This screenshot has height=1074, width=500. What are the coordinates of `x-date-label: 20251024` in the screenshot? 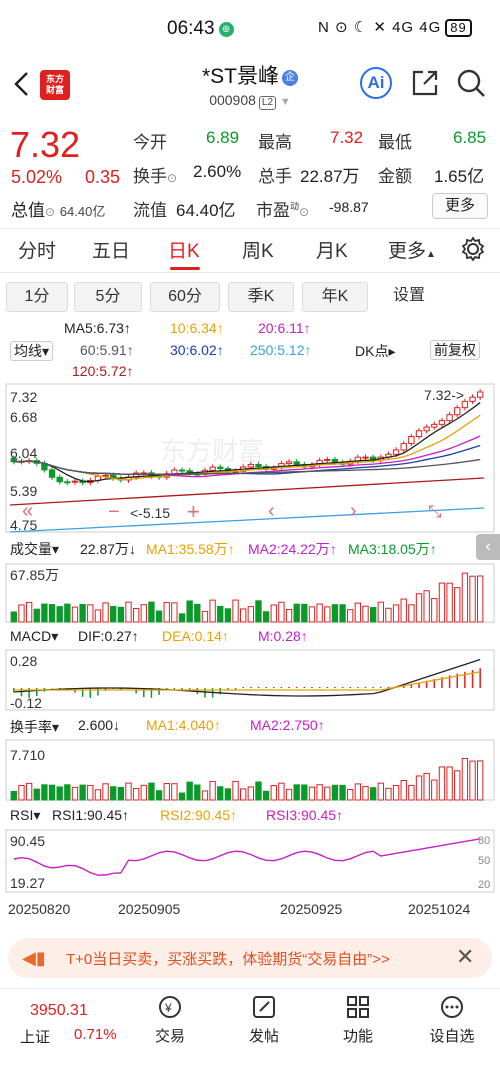 It's located at (439, 909).